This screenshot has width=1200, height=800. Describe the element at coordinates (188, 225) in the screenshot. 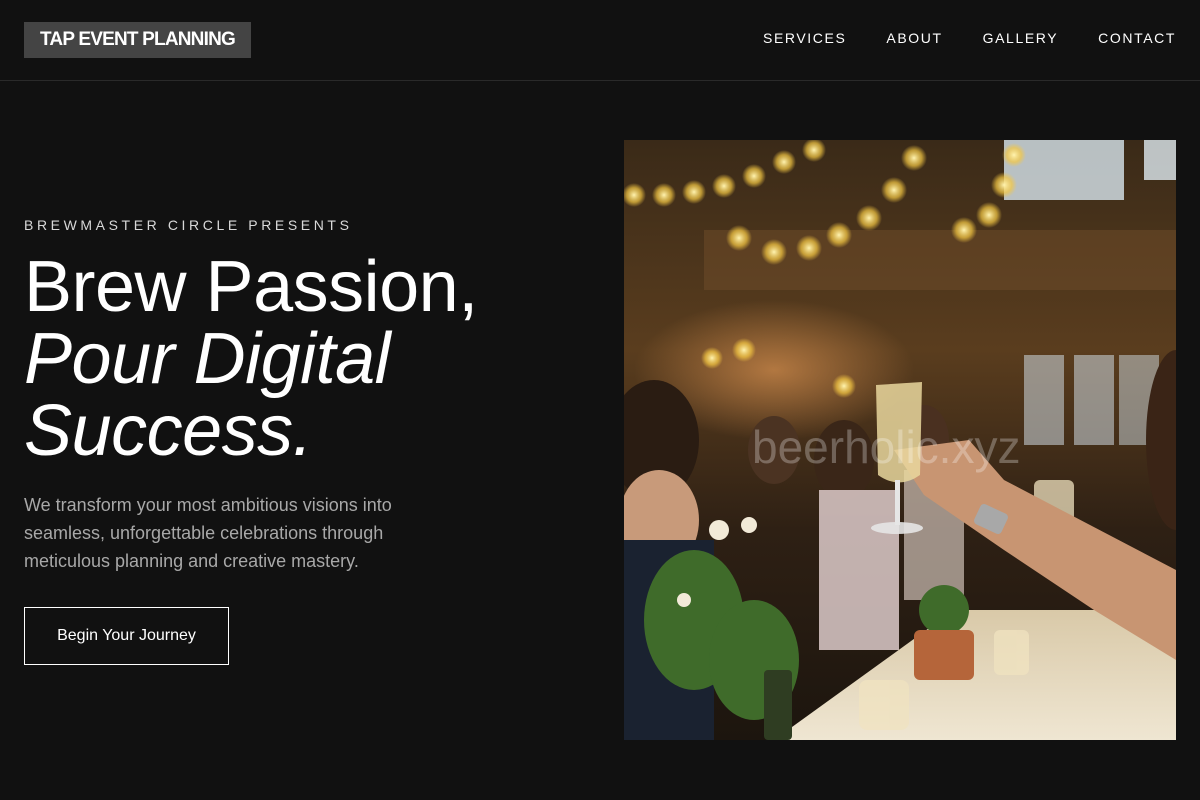

I see `hero-eyebrow: BREWMASTER CIRCLE PRESENTS` at that location.